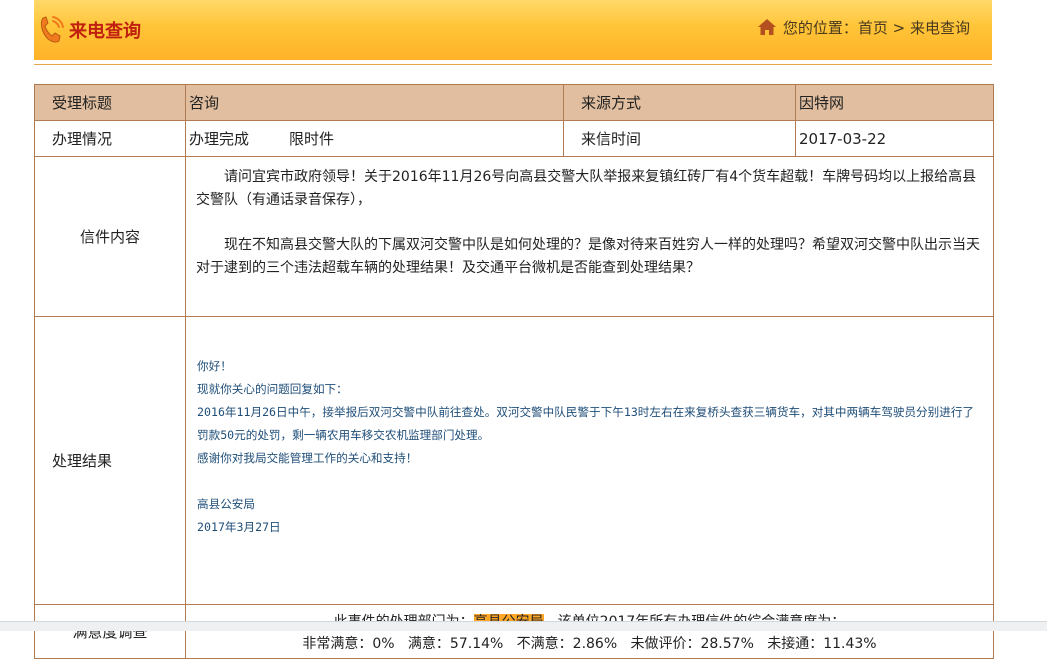 This screenshot has width=1047, height=659. What do you see at coordinates (873, 28) in the screenshot?
I see `breadcrumb-home-link: 首页` at bounding box center [873, 28].